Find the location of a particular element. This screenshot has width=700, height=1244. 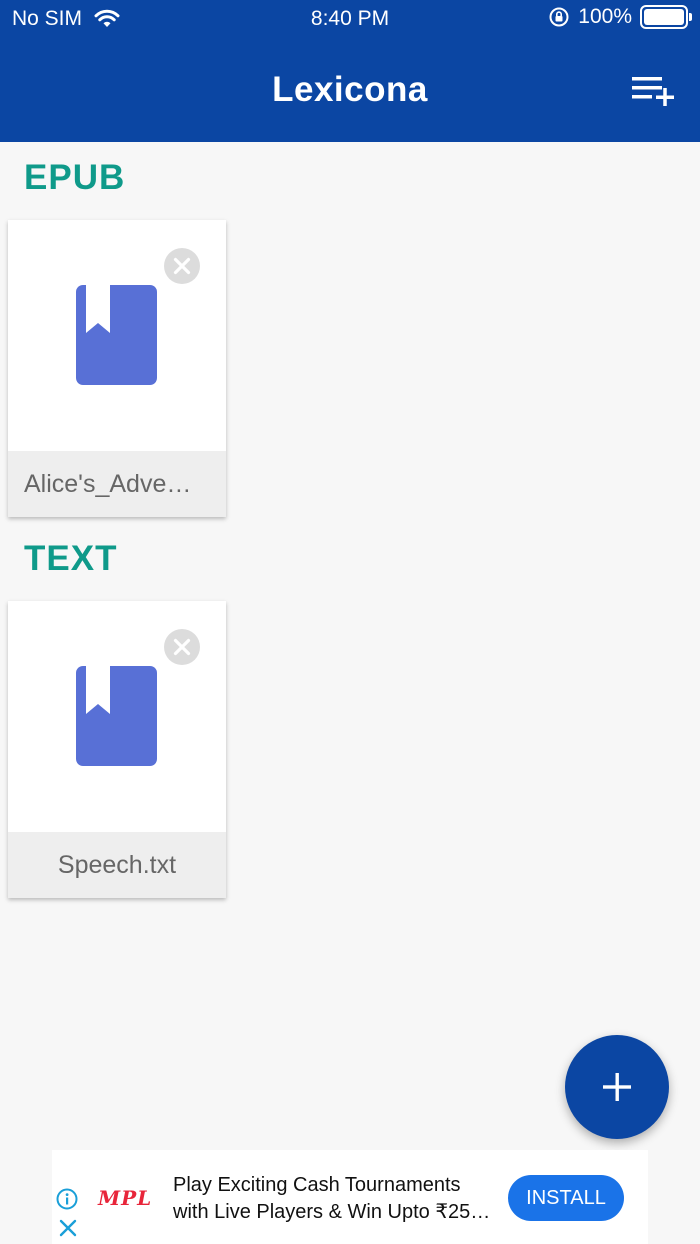

file-name: Speech.txt is located at coordinates (117, 865).